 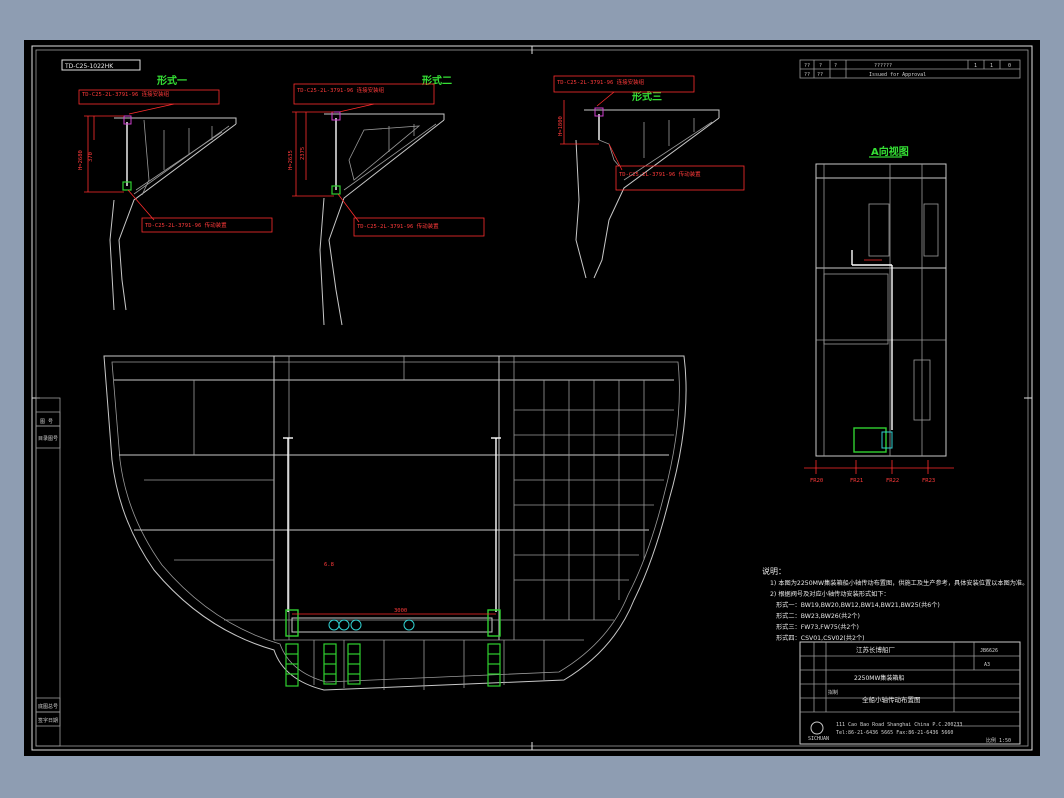 I want to click on form1-title: 形式一, so click(x=172, y=80).